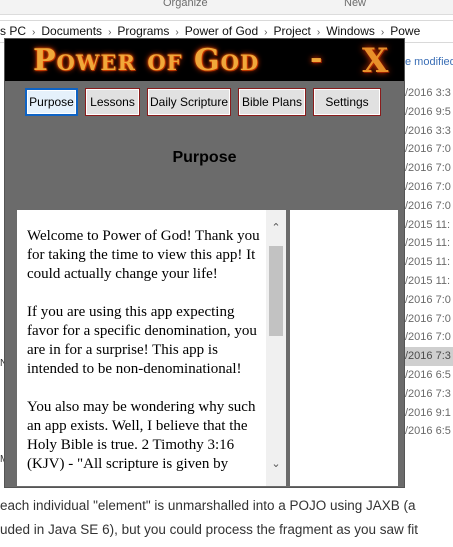 The width and height of the screenshot is (453, 547). I want to click on list-item: /2016 9:5, so click(429, 112).